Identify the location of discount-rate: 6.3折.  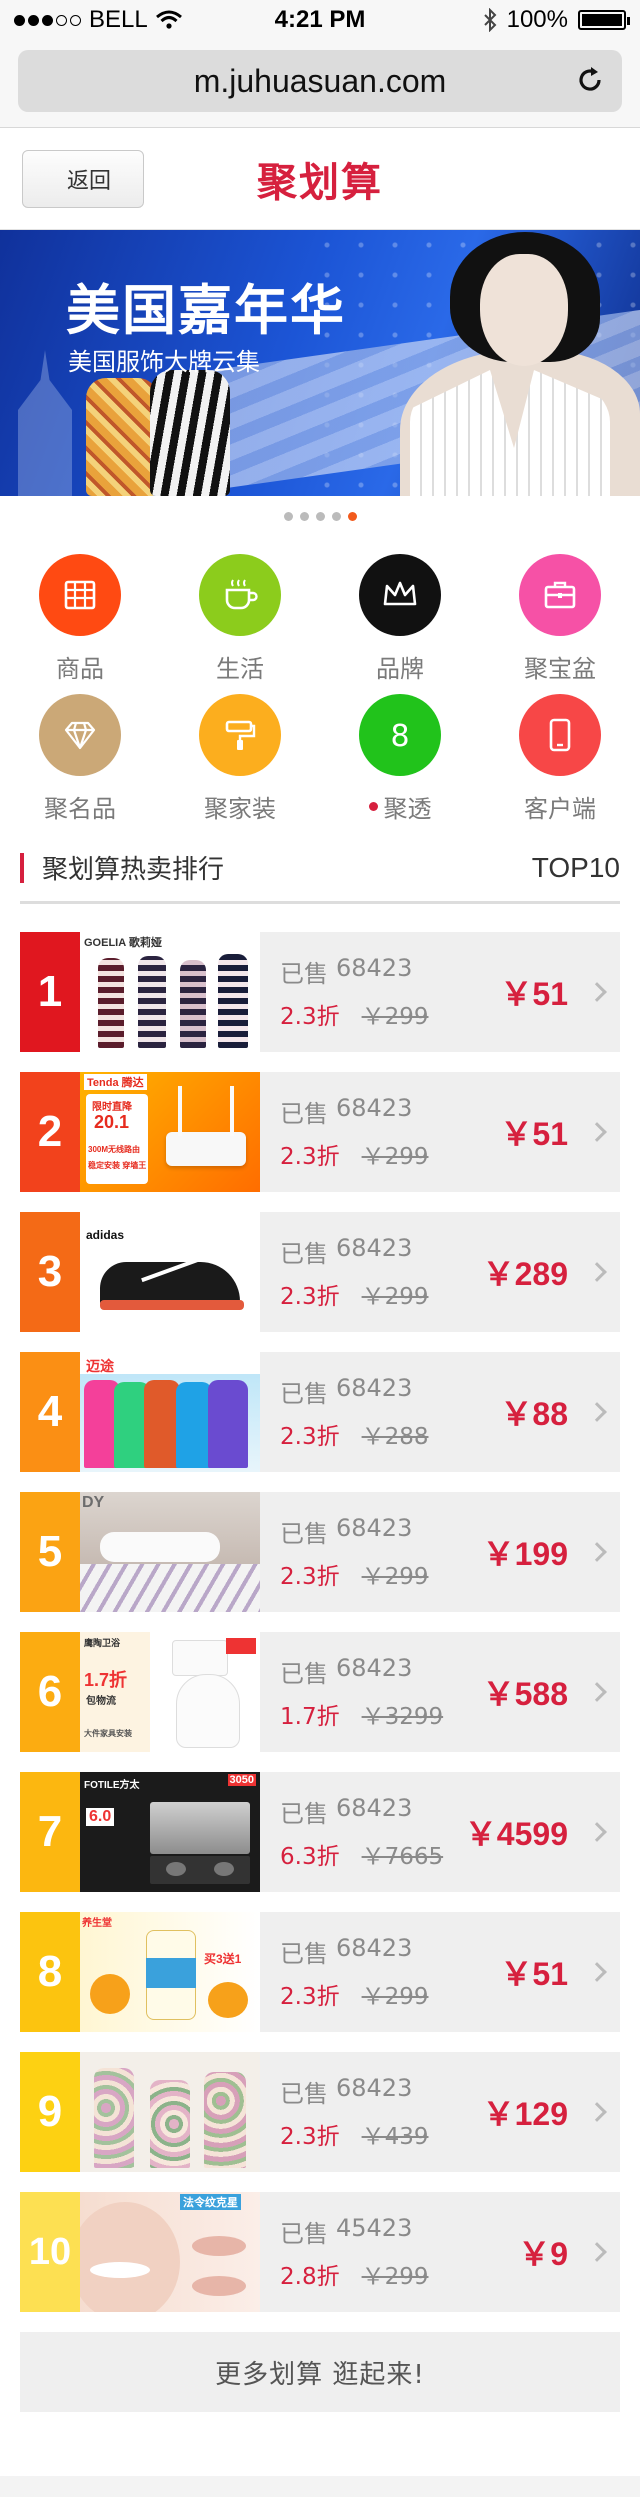
(310, 1856).